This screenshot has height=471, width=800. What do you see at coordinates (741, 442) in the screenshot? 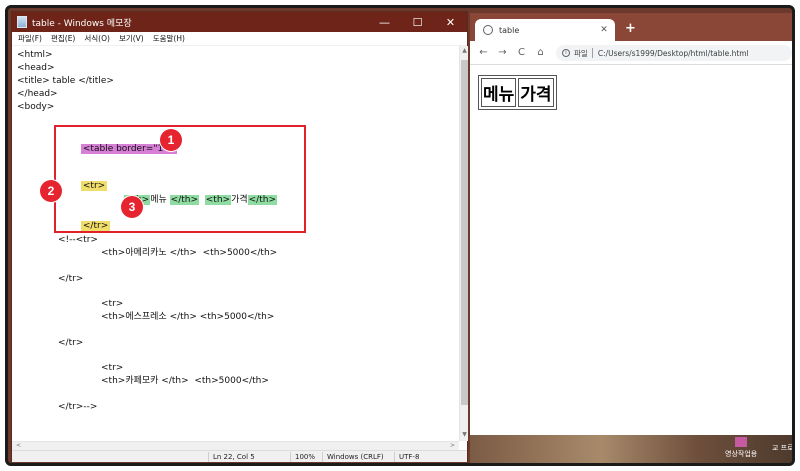
I see `desktop-shortcut-icon` at bounding box center [741, 442].